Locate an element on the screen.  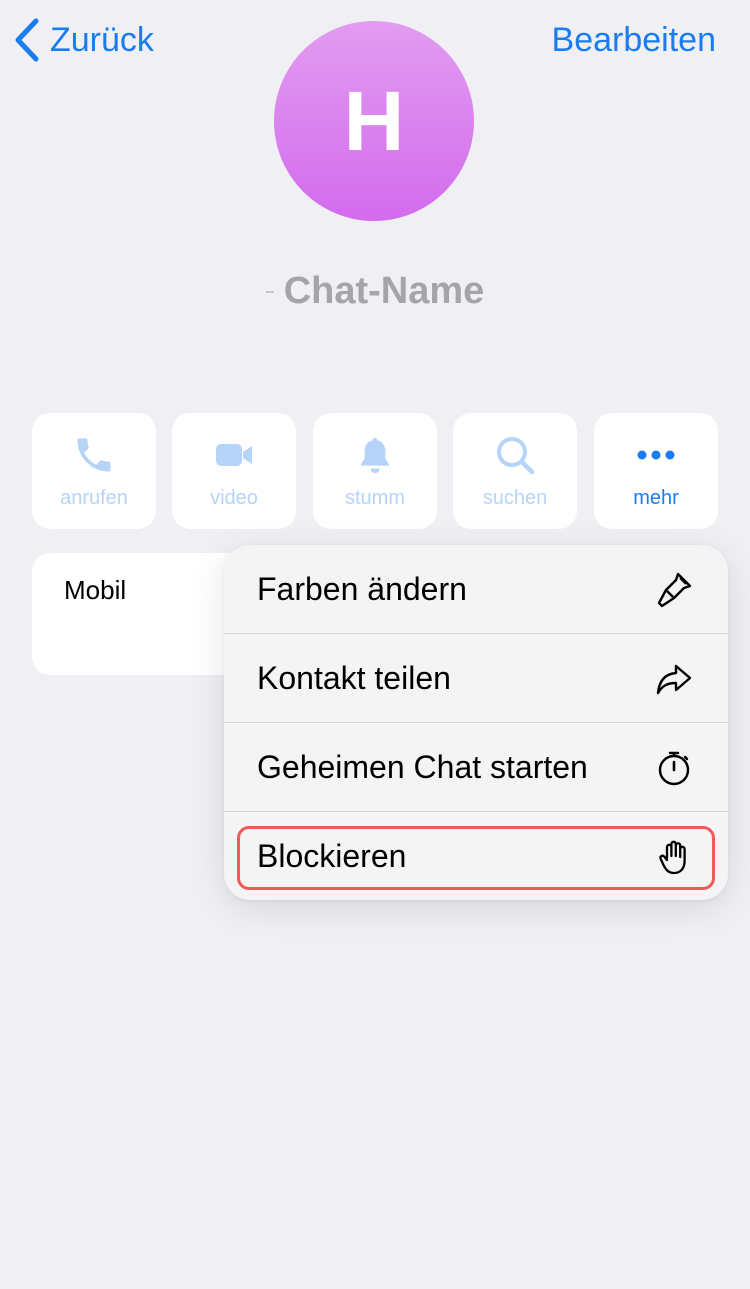
menu-item-change-colors: Farben ändern is located at coordinates (476, 589).